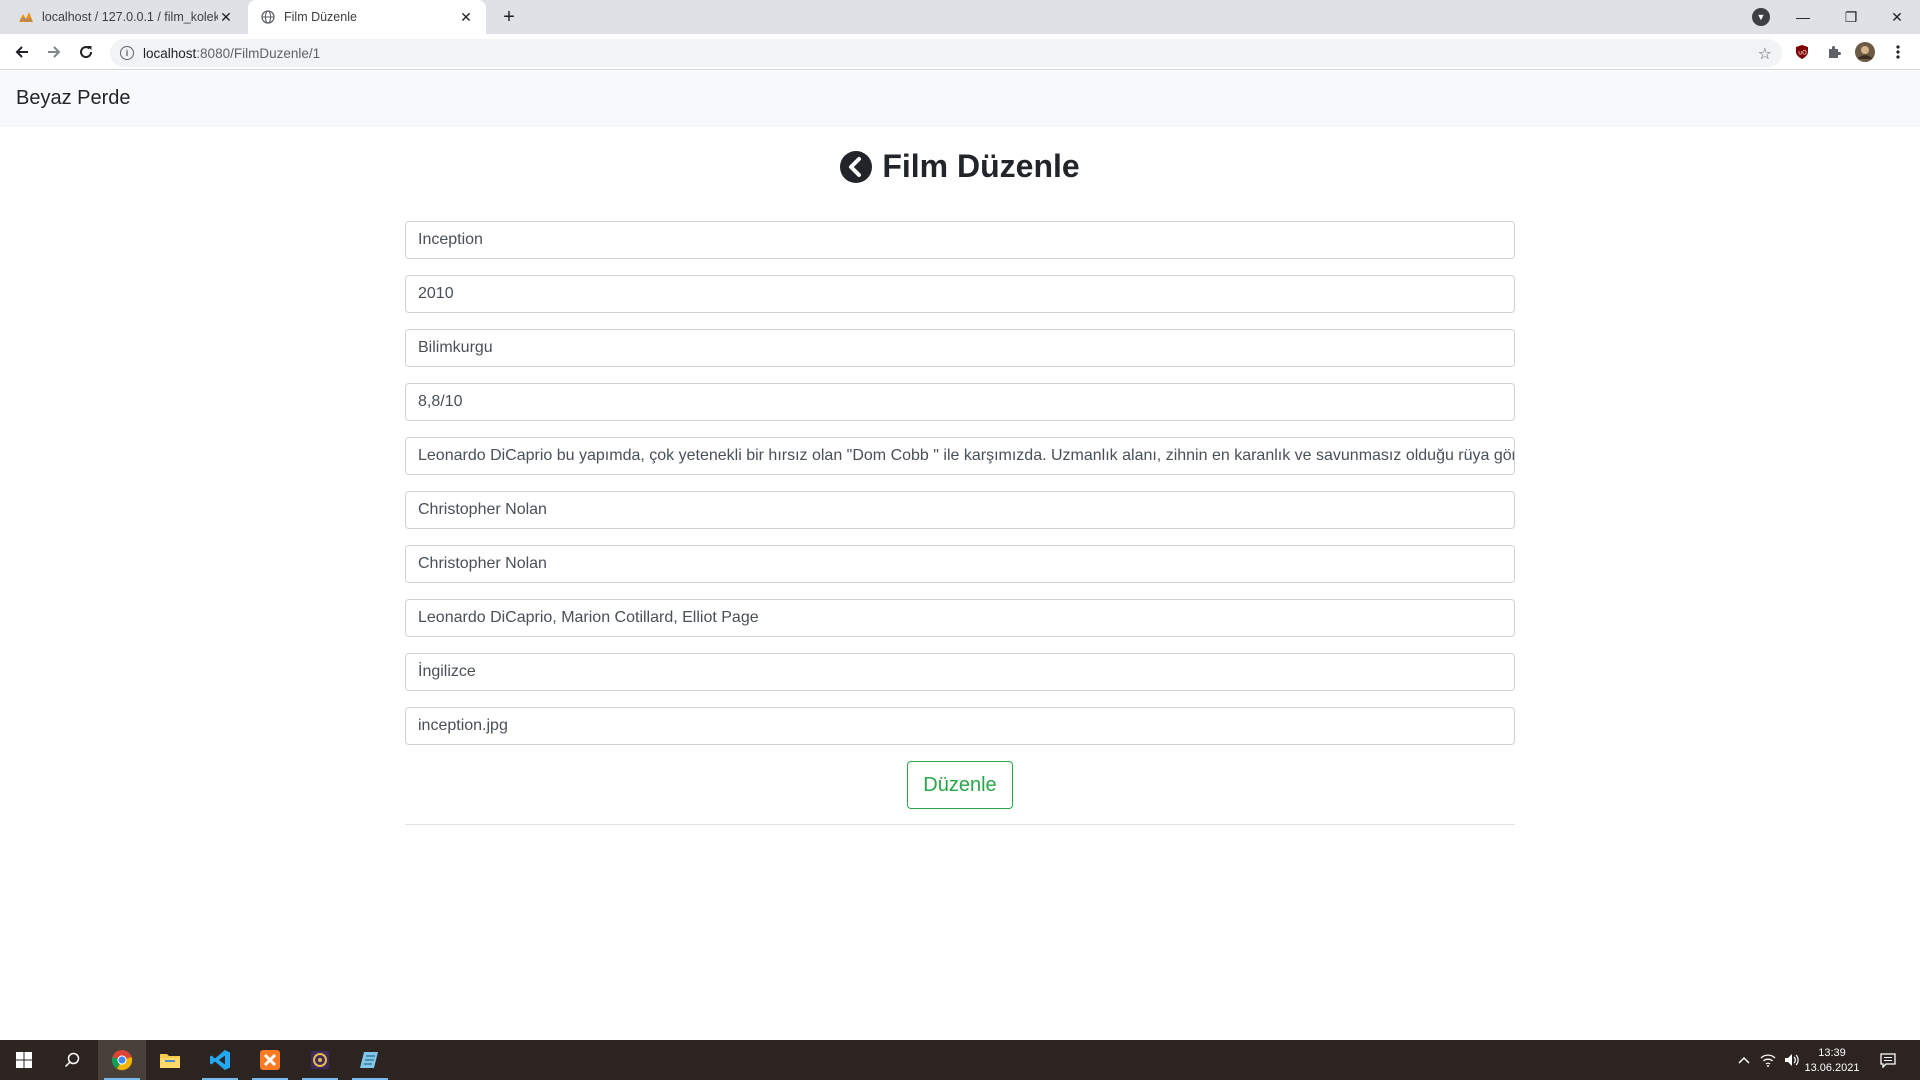 The width and height of the screenshot is (1920, 1080). Describe the element at coordinates (73, 98) in the screenshot. I see `brand-link: Beyaz Perde` at that location.